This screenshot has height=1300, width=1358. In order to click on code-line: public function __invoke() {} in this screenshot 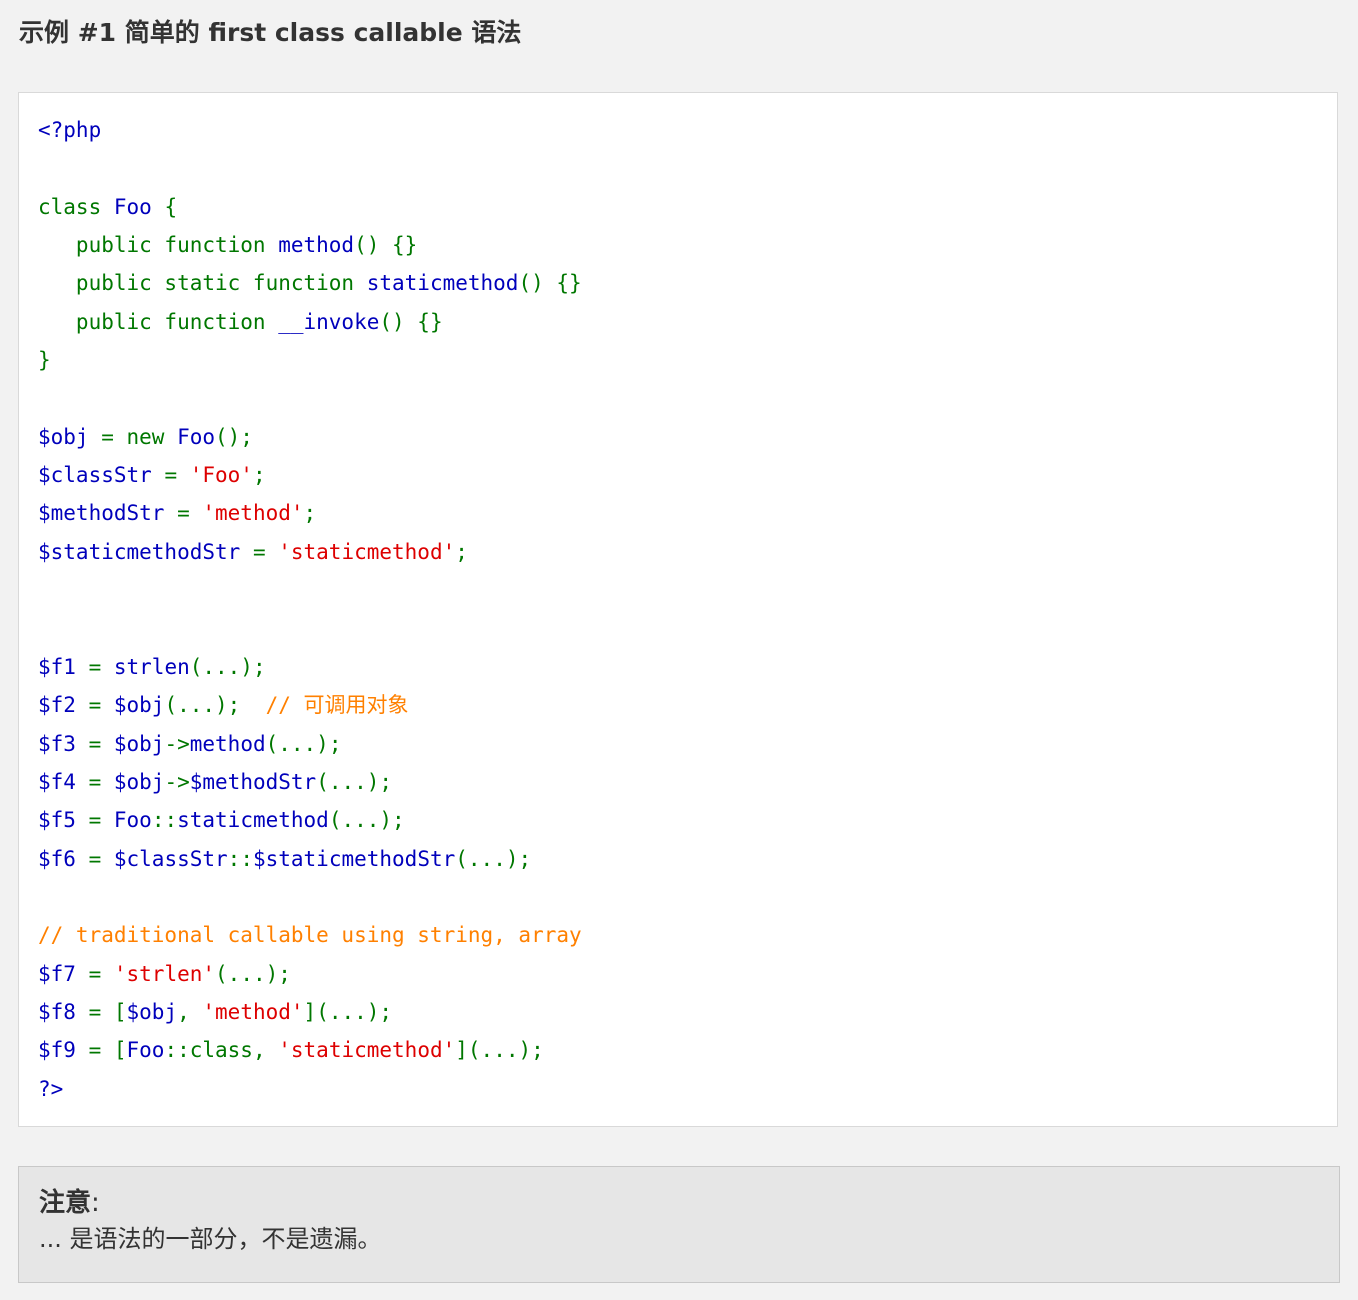, I will do `click(678, 322)`.